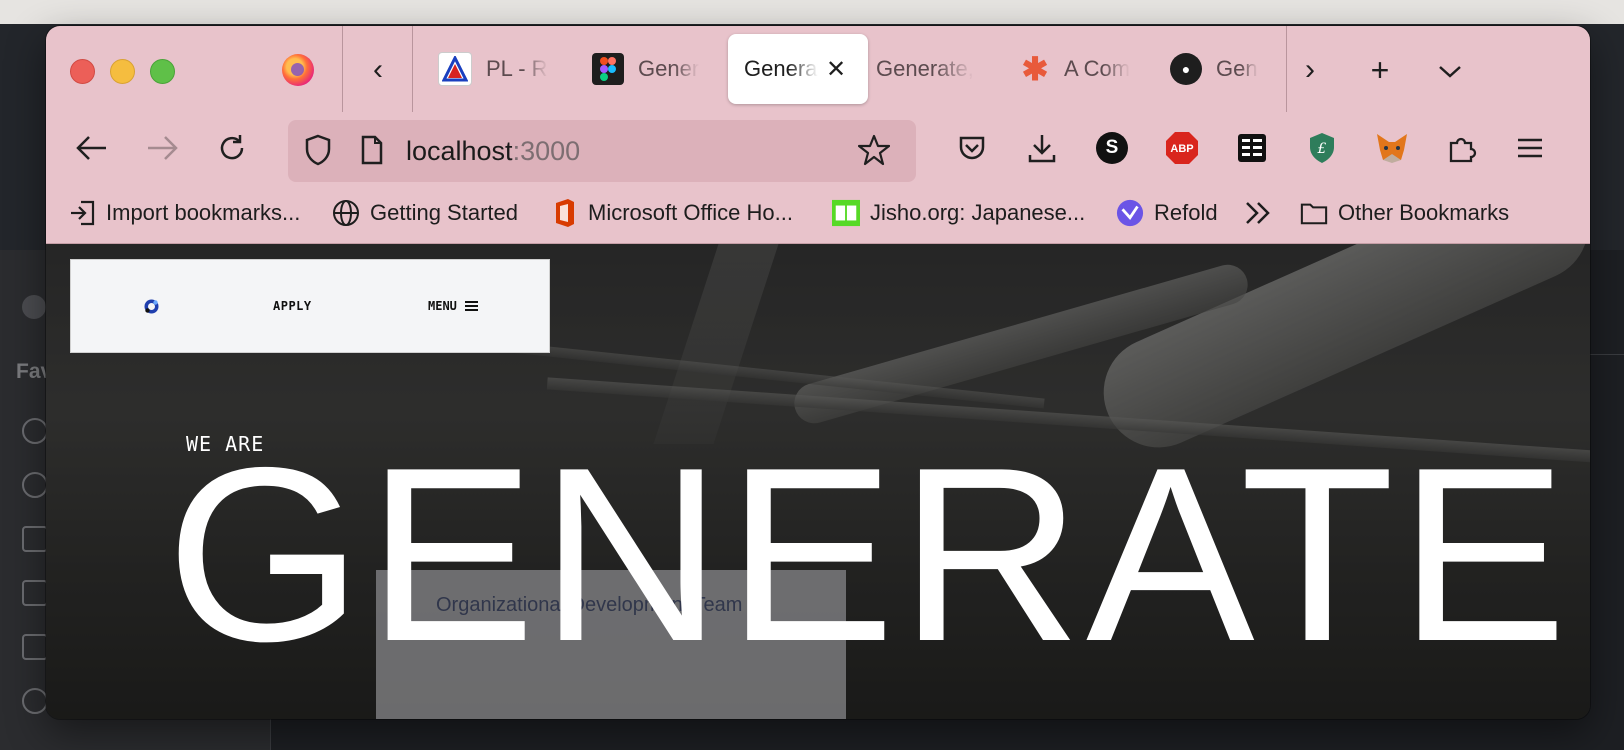 This screenshot has height=750, width=1624. Describe the element at coordinates (162, 71) in the screenshot. I see `zoom-window-button` at that location.